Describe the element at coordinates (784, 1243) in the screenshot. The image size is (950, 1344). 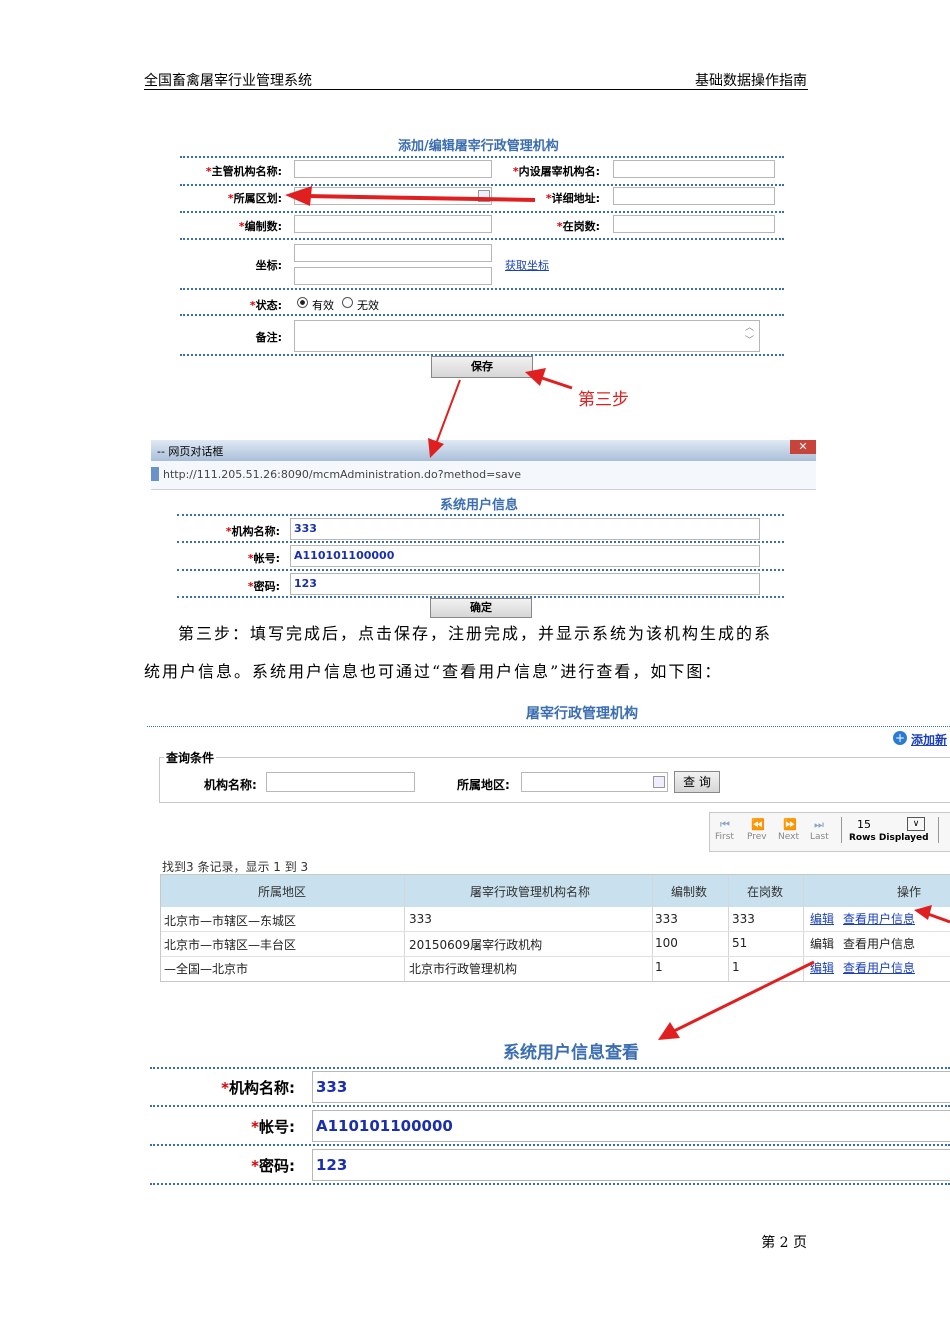
I see `page-number: 第 2 页` at that location.